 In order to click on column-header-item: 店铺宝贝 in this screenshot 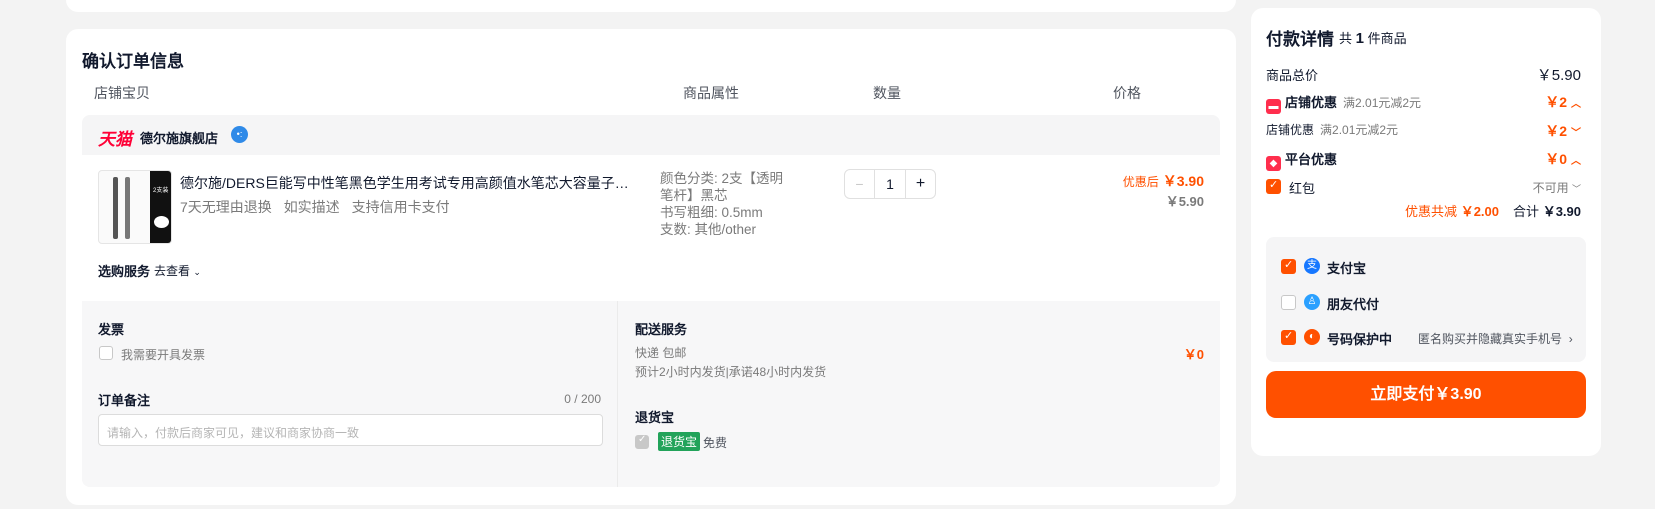, I will do `click(122, 93)`.